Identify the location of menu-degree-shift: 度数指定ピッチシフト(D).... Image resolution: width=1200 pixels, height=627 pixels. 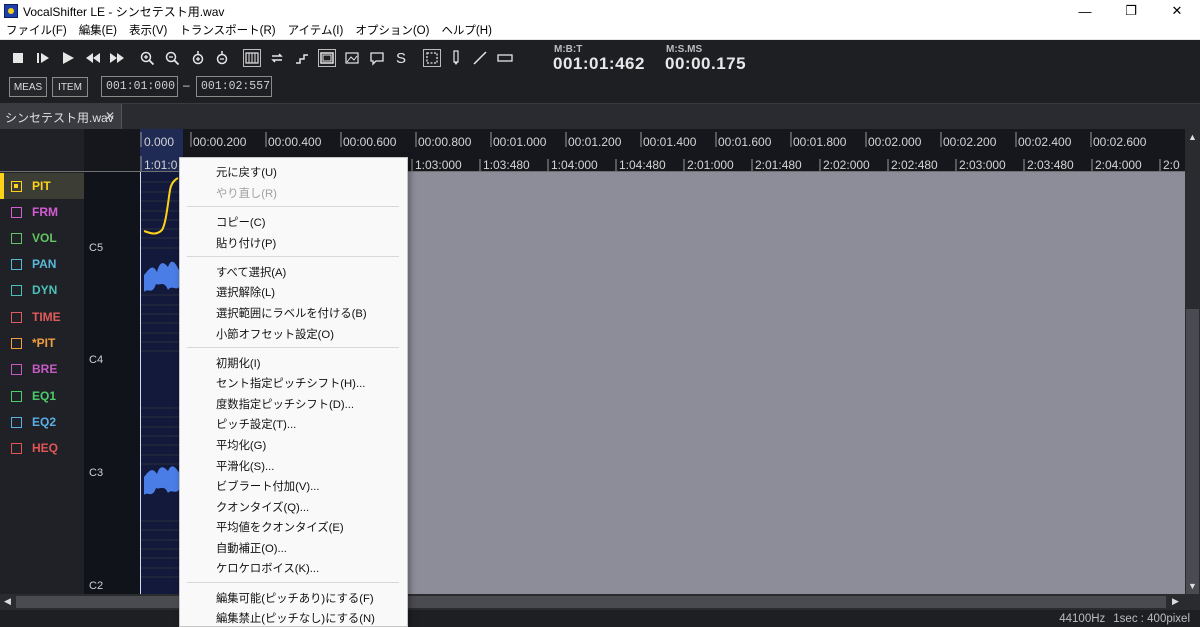
(285, 404).